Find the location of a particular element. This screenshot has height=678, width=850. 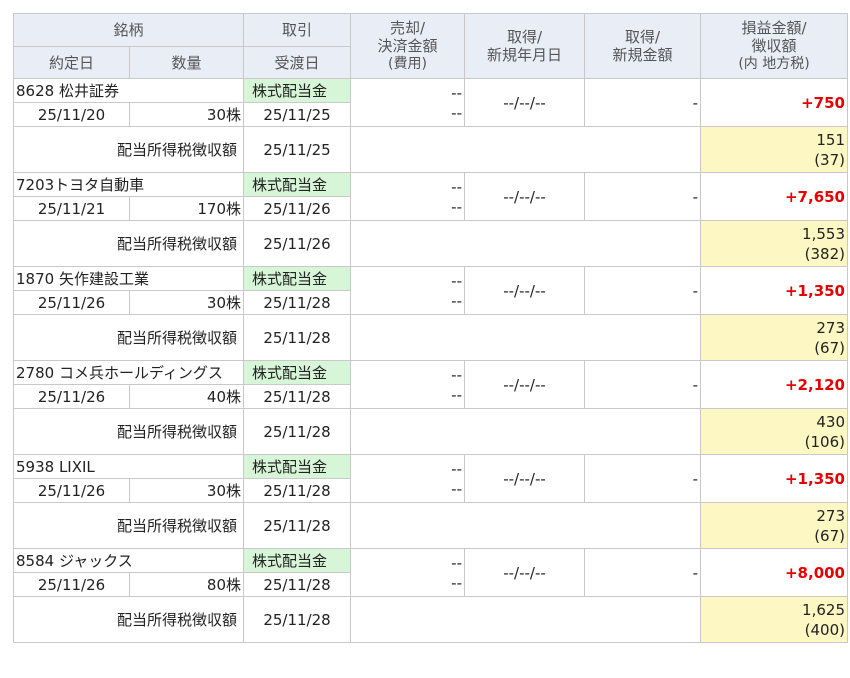

header-baikyaku-line2: 決済金額 is located at coordinates (407, 46).